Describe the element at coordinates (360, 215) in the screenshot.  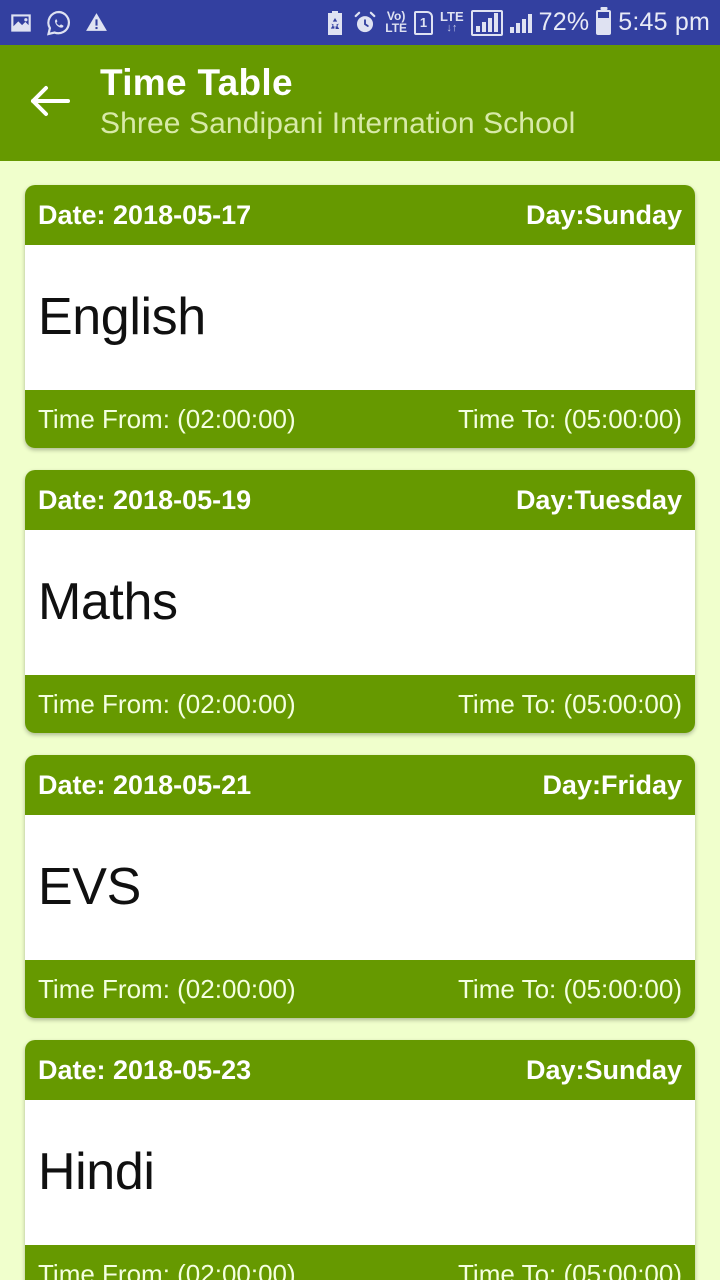
I see `card-header: Date: 2018-05-17 Day:Sunday` at that location.